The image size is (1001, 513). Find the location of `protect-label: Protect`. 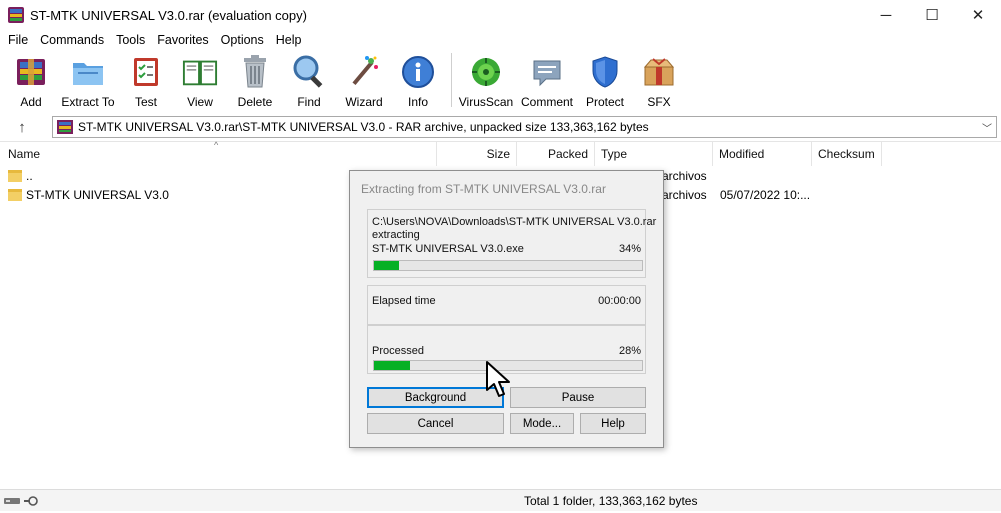

protect-label: Protect is located at coordinates (604, 102).